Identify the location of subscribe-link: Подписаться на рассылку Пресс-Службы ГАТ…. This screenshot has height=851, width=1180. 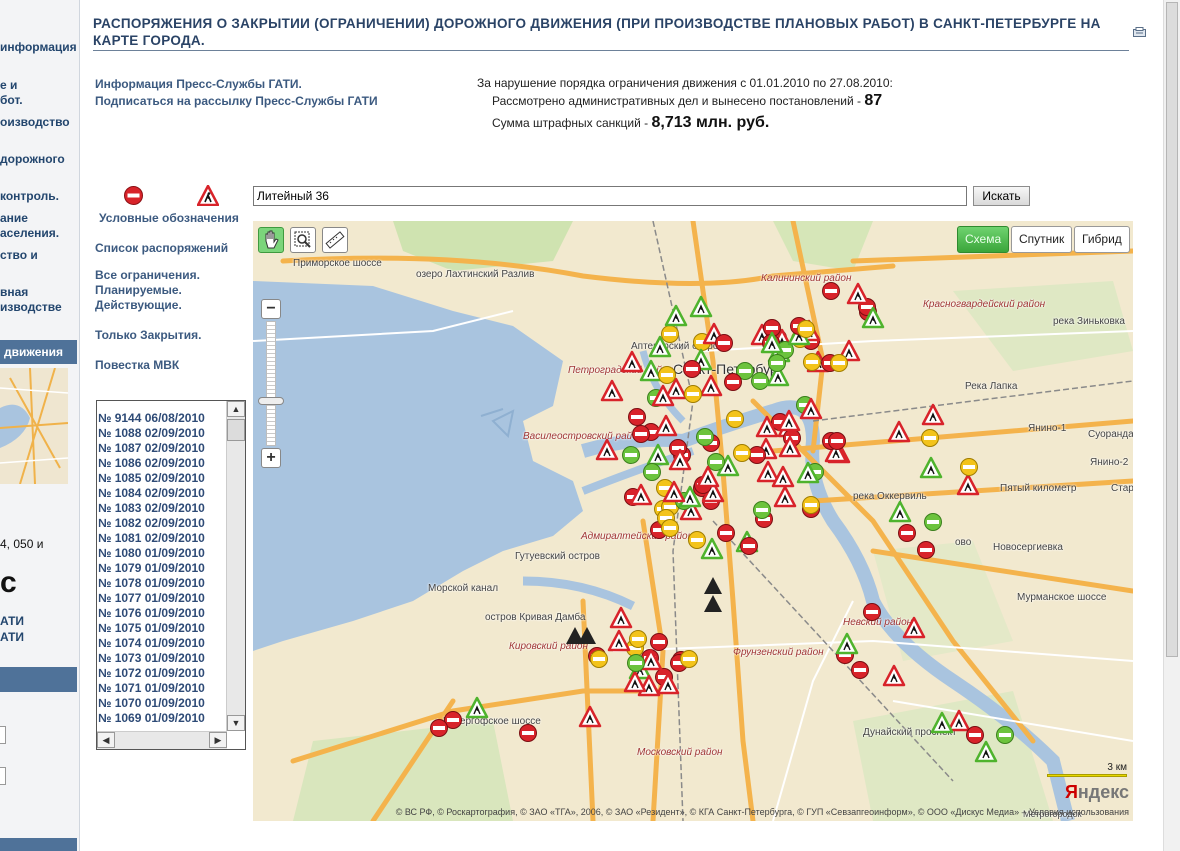
(236, 101).